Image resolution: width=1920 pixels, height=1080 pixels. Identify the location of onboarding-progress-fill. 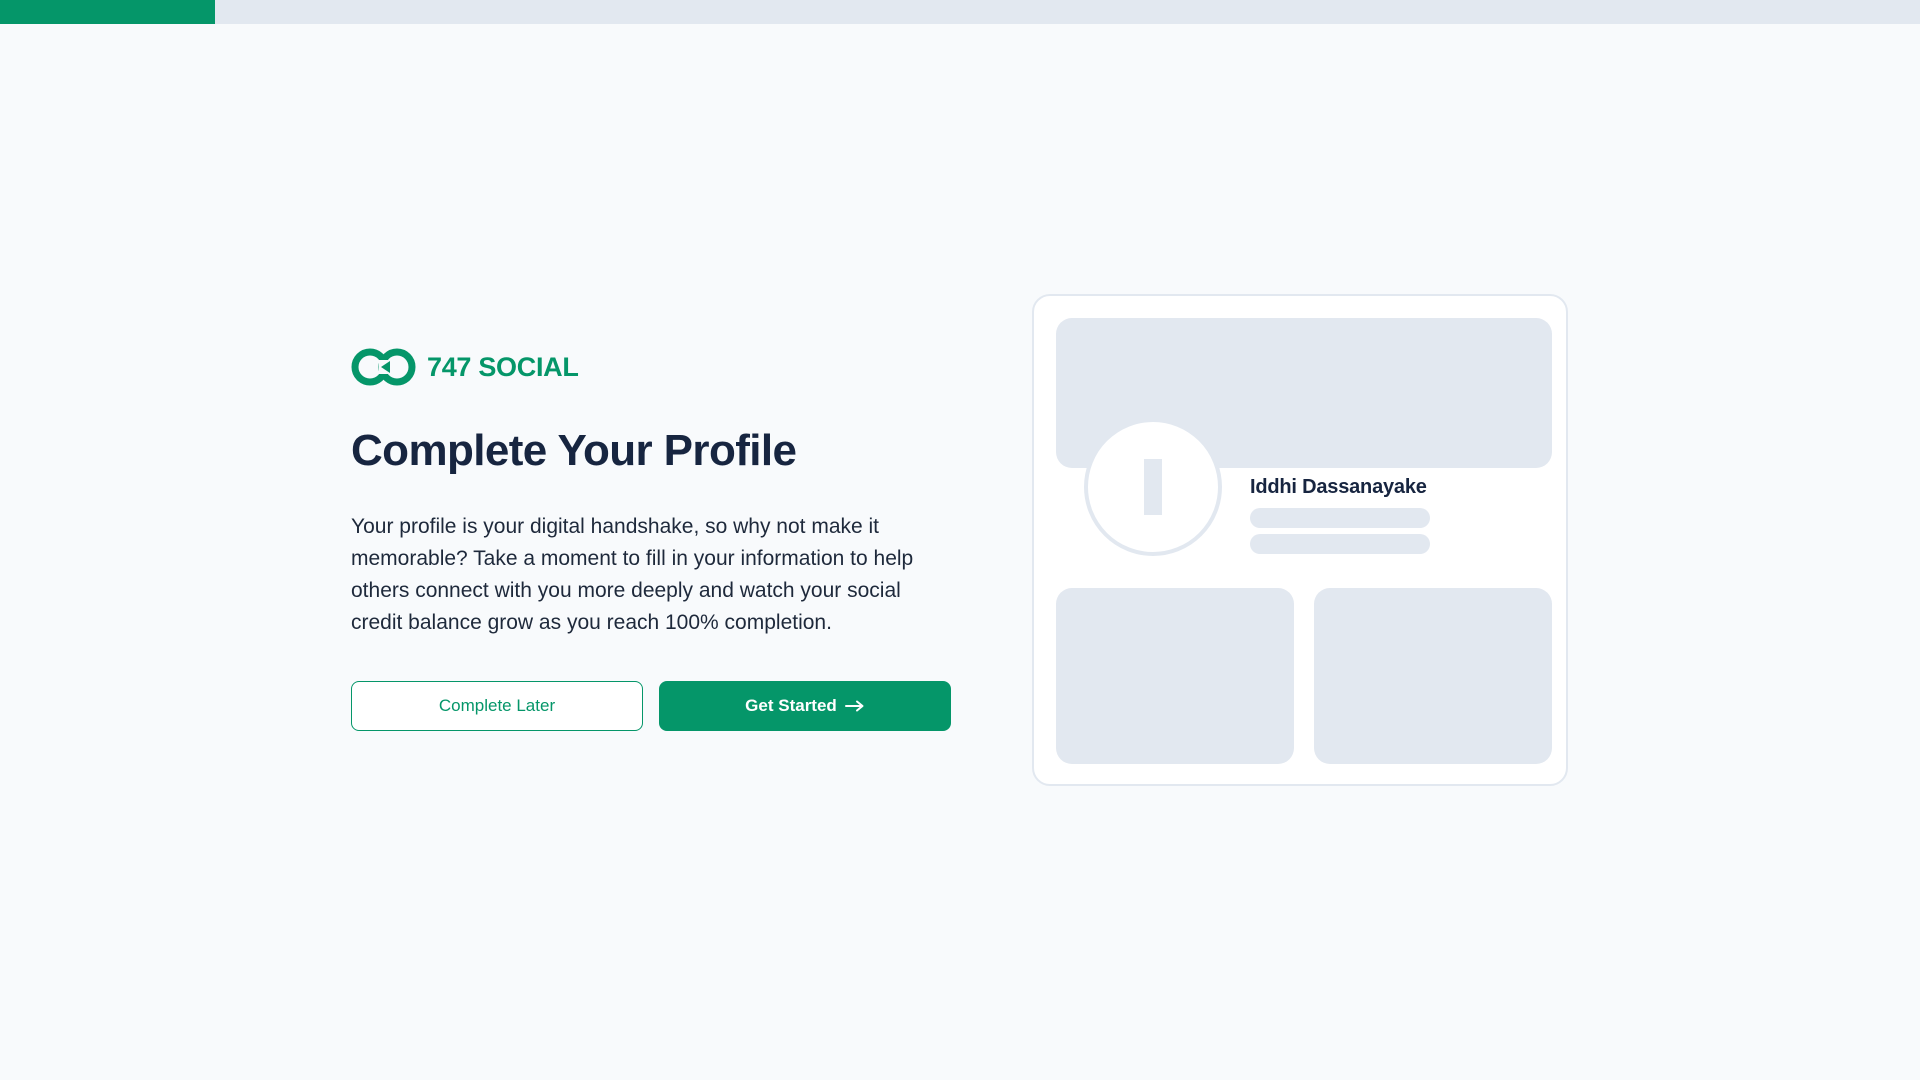
(108, 12).